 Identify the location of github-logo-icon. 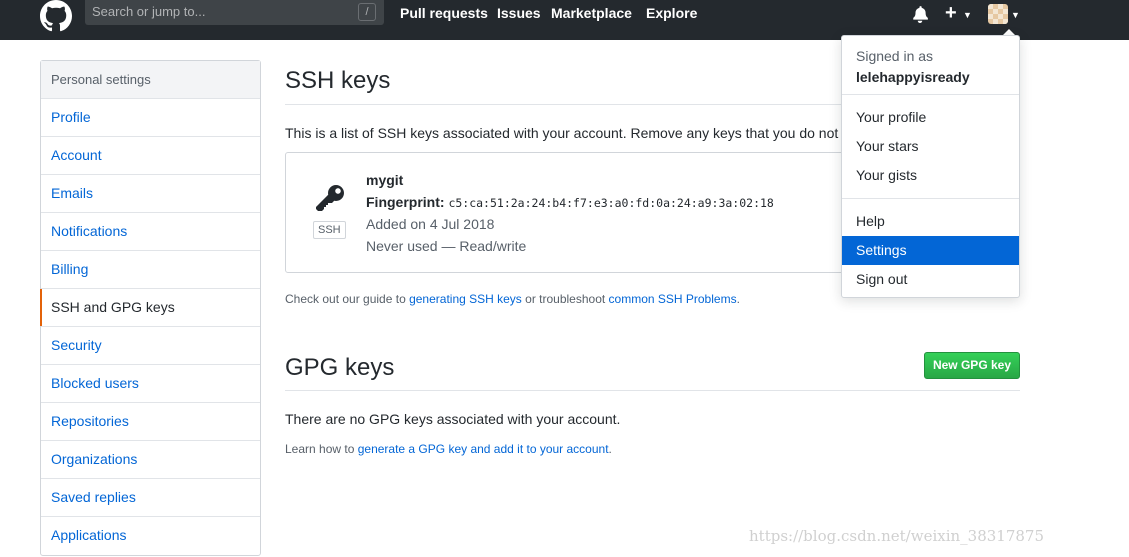
(56, 16).